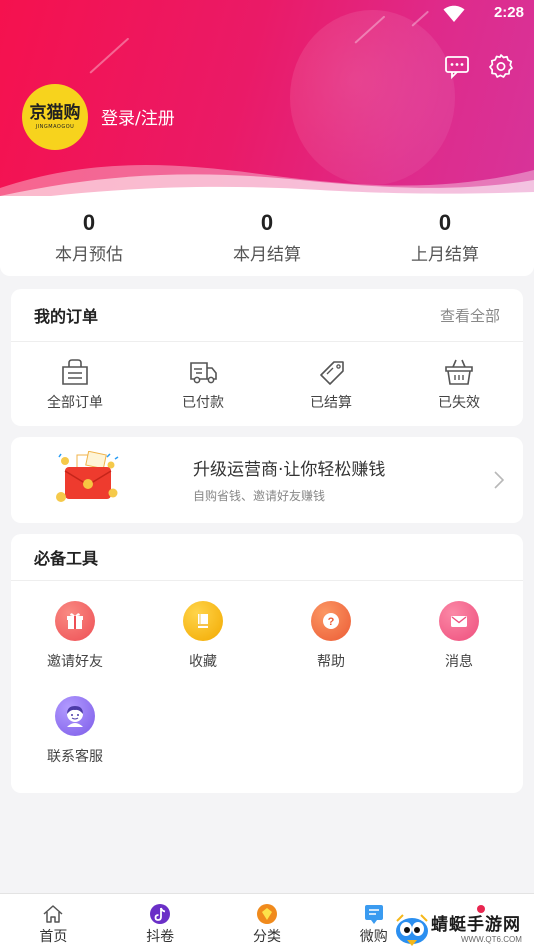  What do you see at coordinates (459, 662) in the screenshot?
I see `tool-label: 消息` at bounding box center [459, 662].